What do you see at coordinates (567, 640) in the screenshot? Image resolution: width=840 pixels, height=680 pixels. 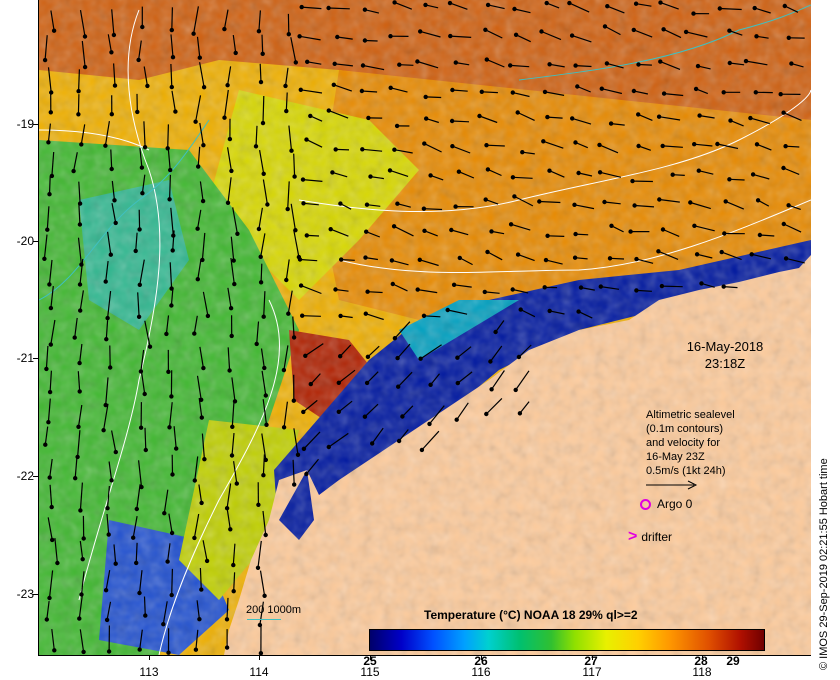 I see `temperature-colorbar` at bounding box center [567, 640].